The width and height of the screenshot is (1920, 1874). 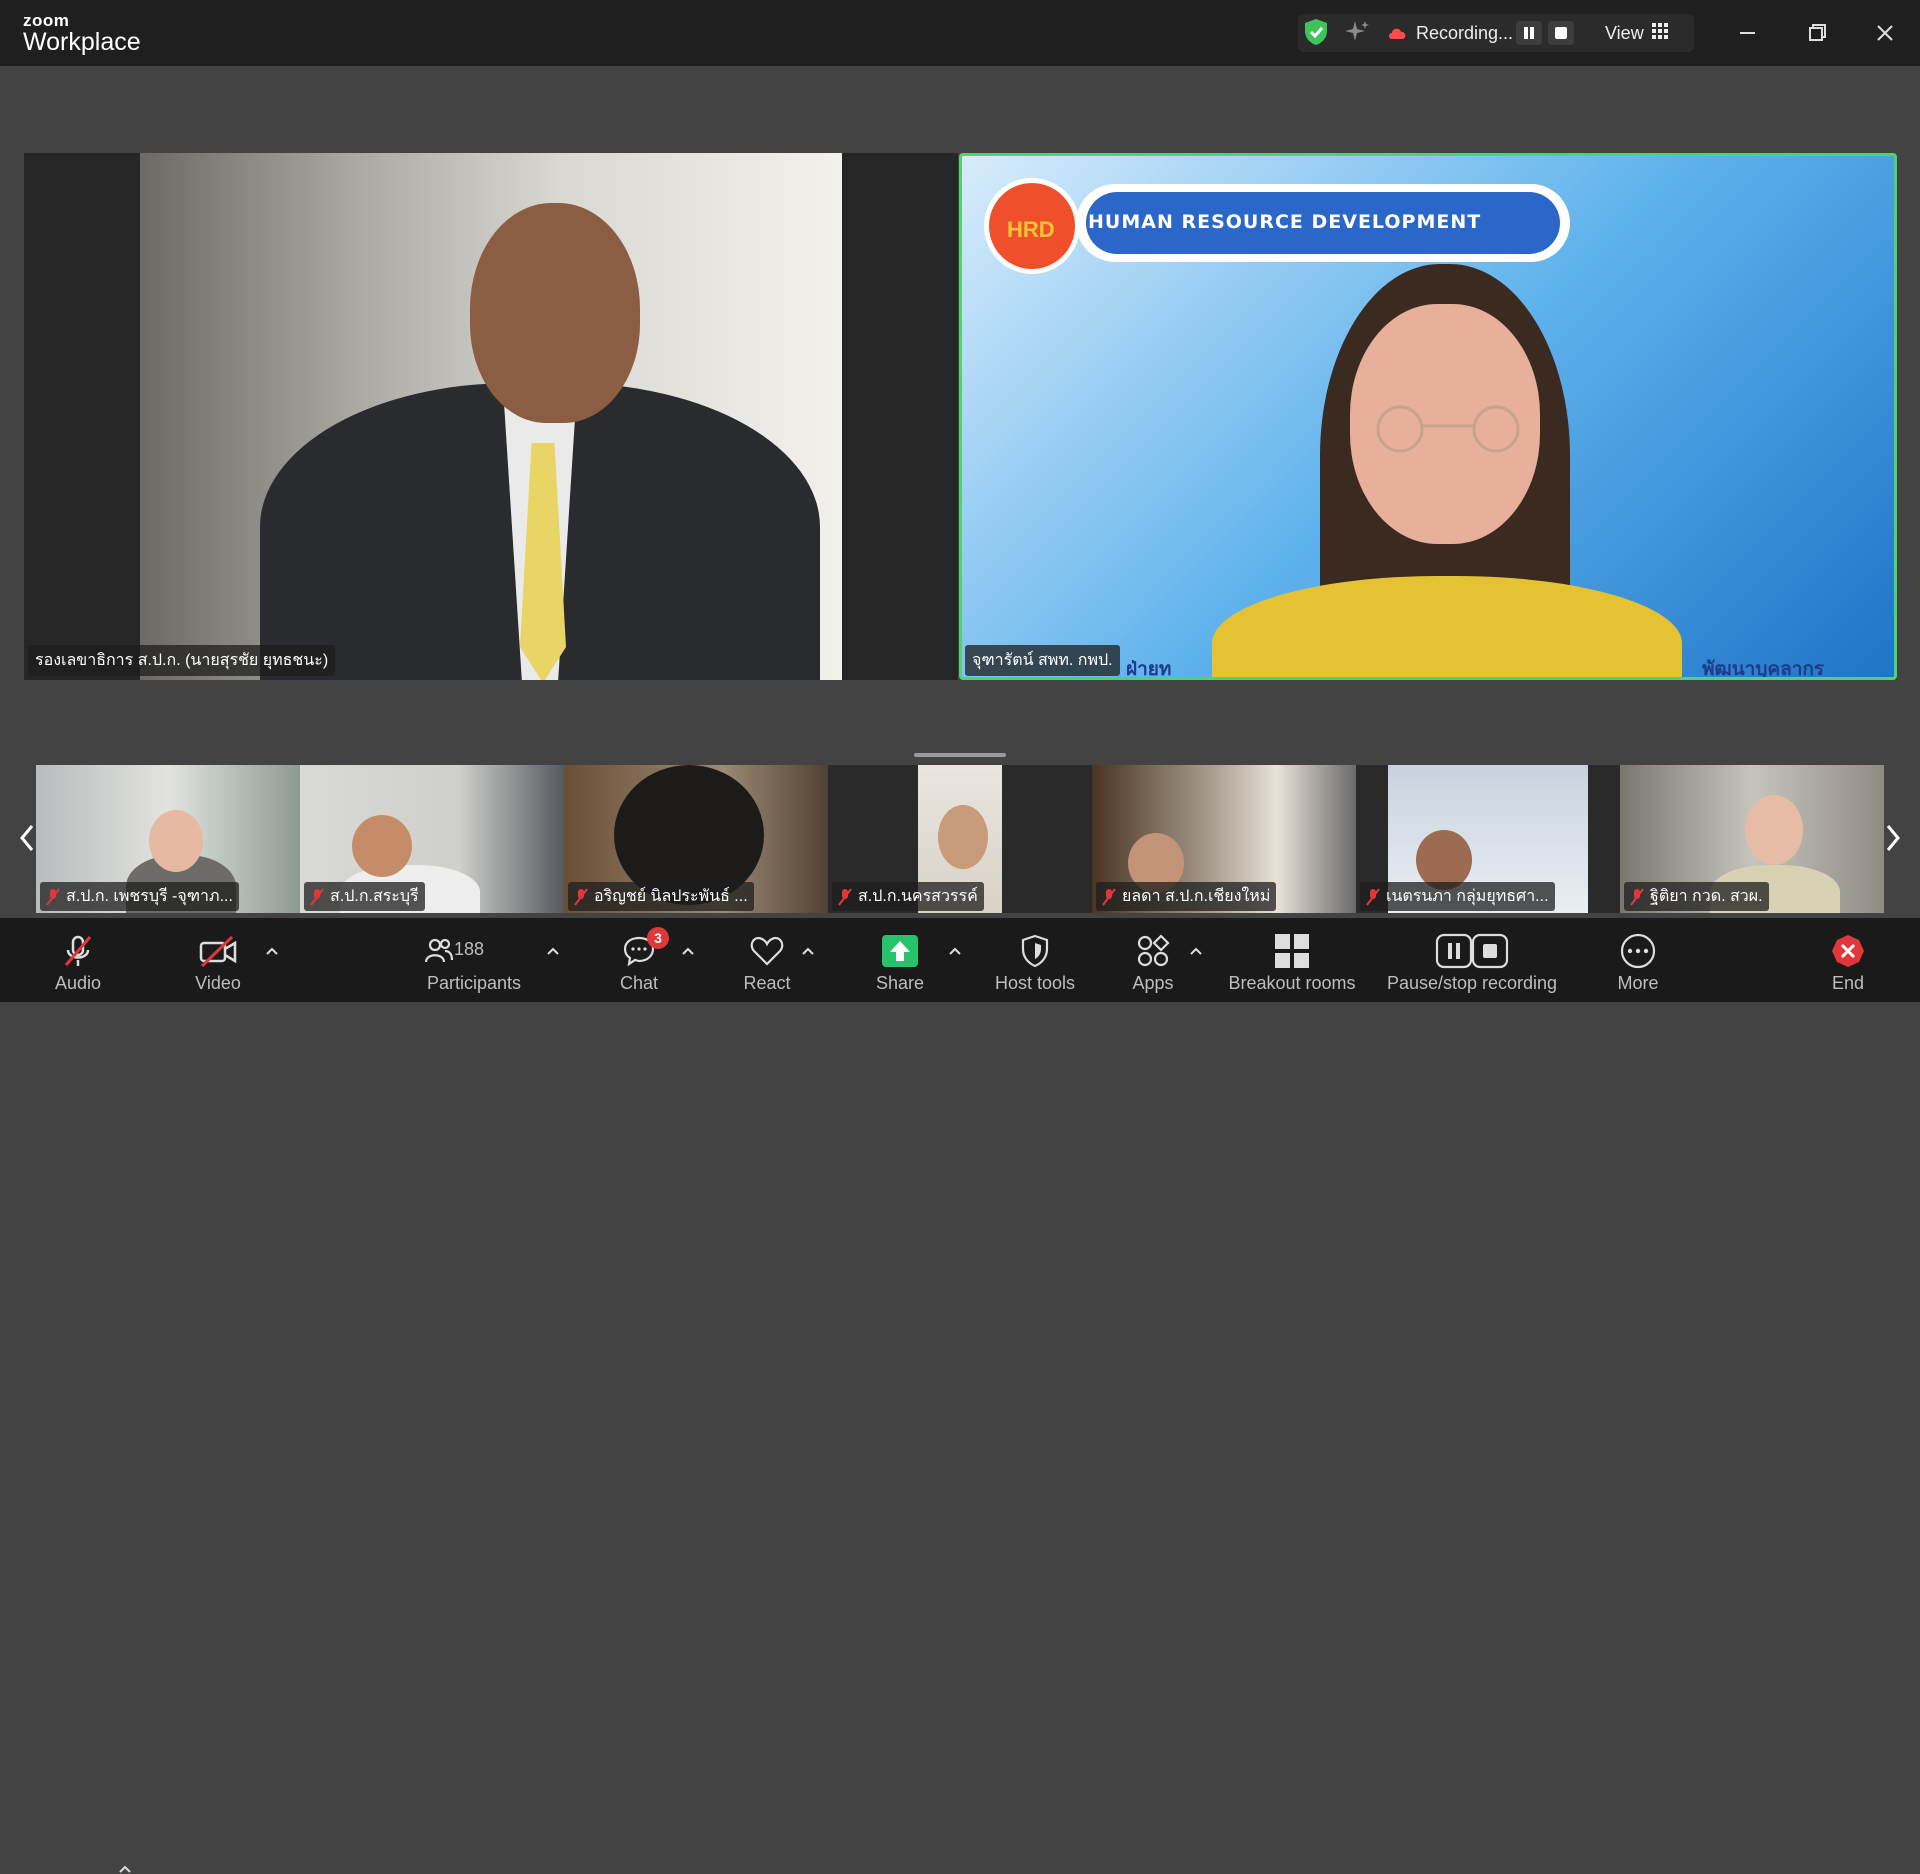 I want to click on pause-recording-button, so click(x=1529, y=33).